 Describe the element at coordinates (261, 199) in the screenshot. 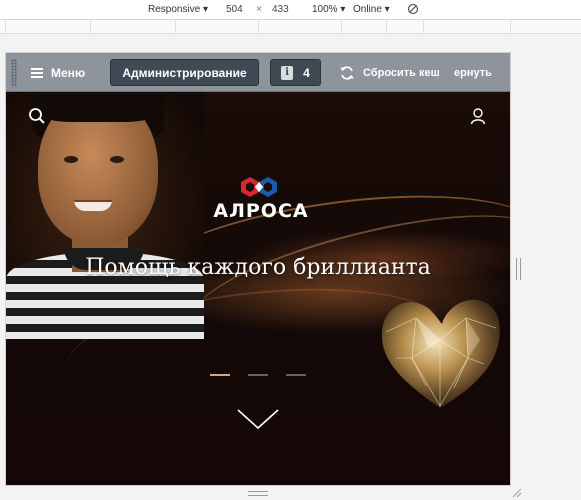

I see `alrosa-logo: АЛРОСА` at that location.